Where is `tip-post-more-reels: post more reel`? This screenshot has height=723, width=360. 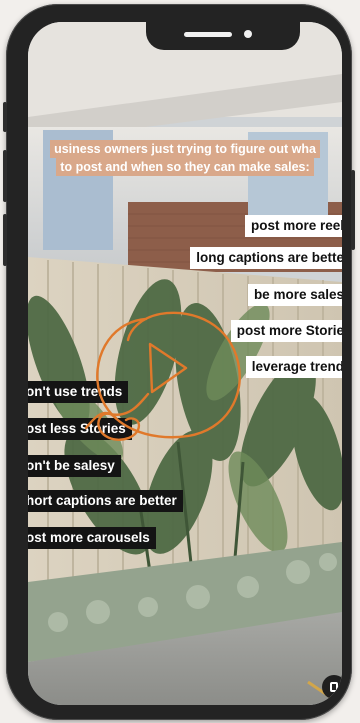 tip-post-more-reels: post more reel is located at coordinates (293, 226).